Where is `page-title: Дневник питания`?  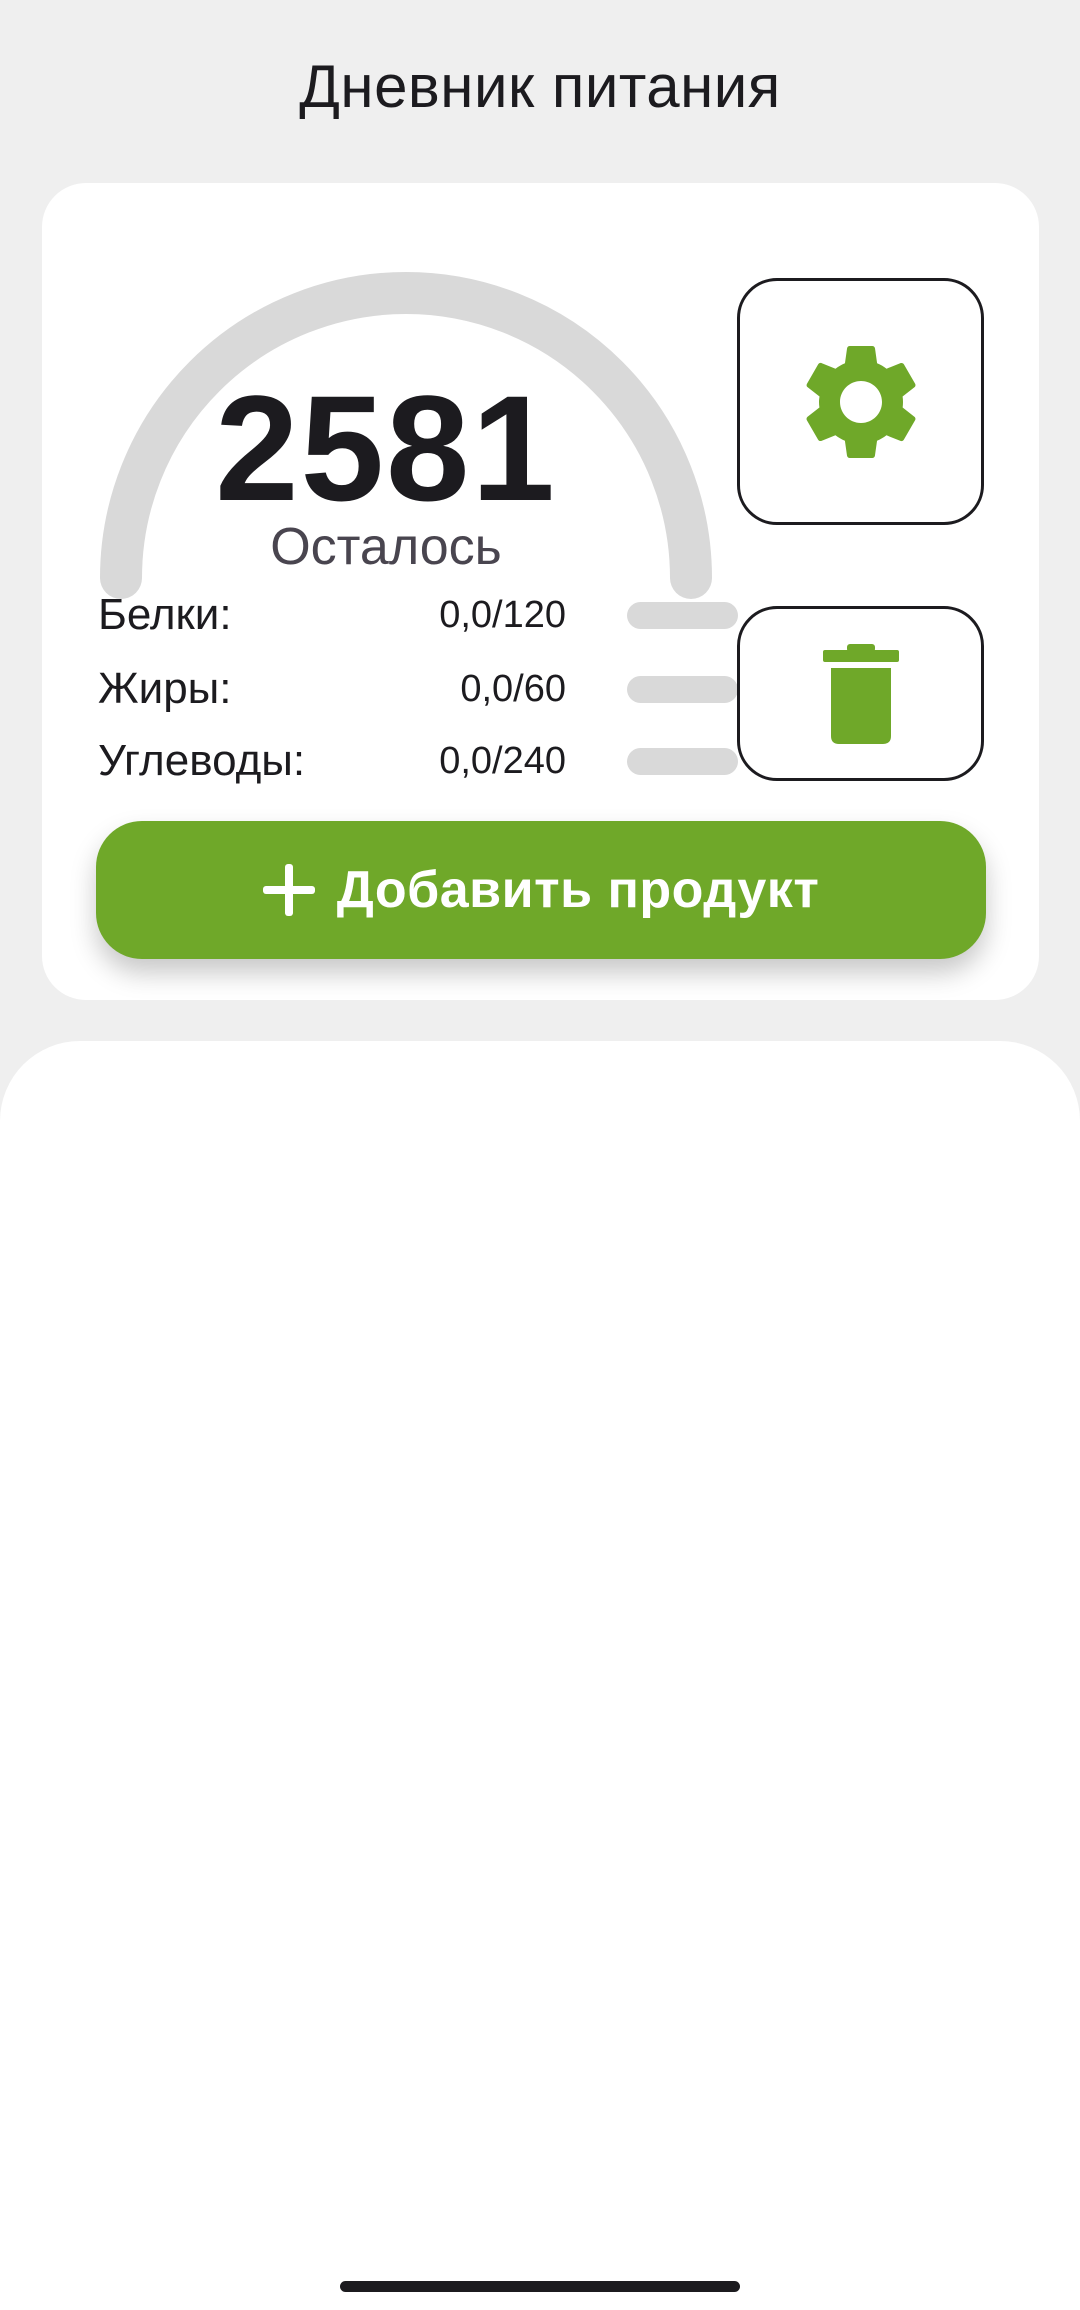 page-title: Дневник питания is located at coordinates (540, 86).